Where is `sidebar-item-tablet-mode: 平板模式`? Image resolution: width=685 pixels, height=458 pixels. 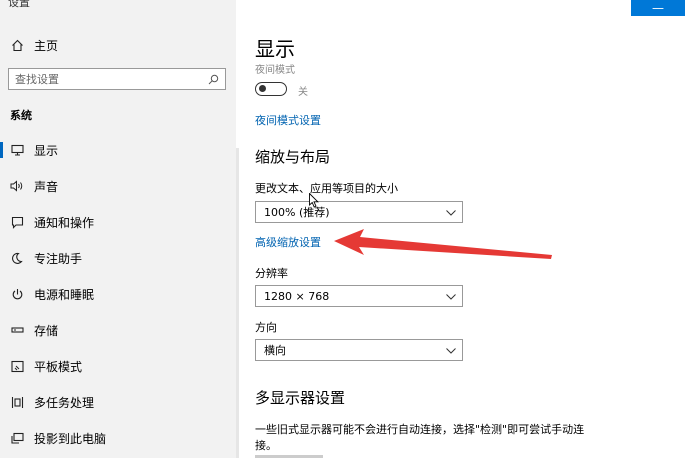
sidebar-item-tablet-mode: 平板模式 is located at coordinates (118, 366).